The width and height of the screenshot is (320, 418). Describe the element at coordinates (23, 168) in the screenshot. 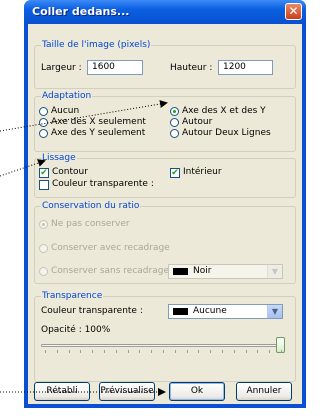

I see `arrow-to-transparent-checkbox` at that location.